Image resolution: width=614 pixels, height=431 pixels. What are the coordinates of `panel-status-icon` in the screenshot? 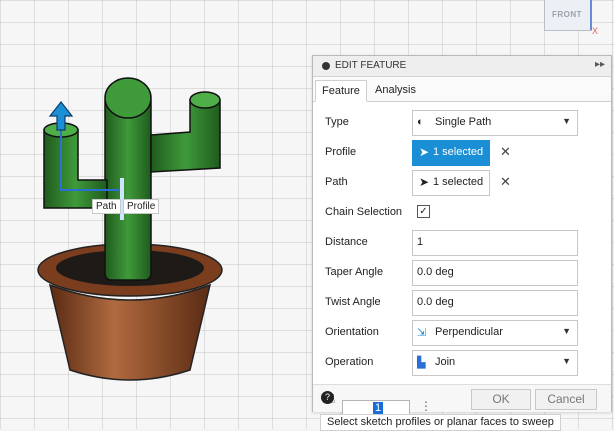 It's located at (326, 66).